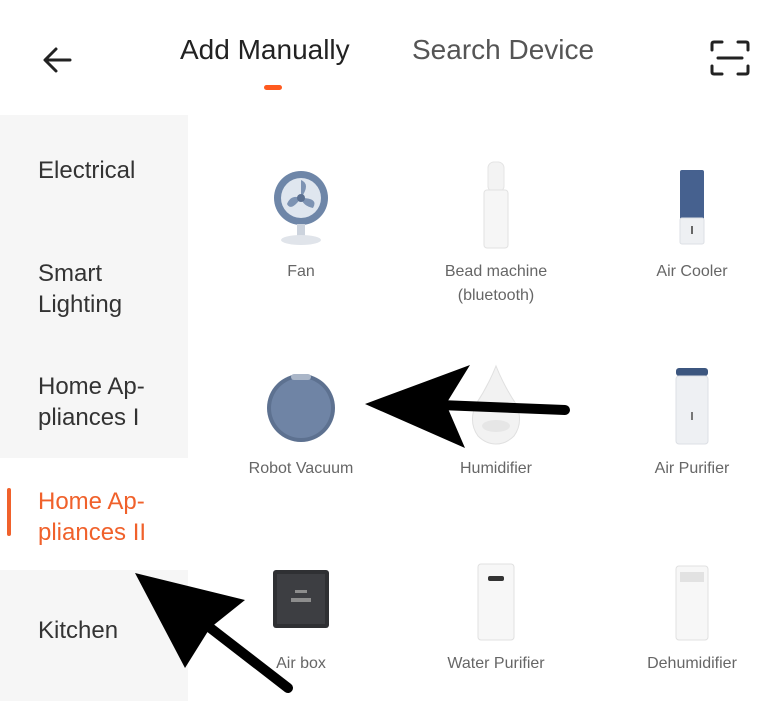 This screenshot has width=776, height=701. Describe the element at coordinates (496, 205) in the screenshot. I see `bead-machine-icon` at that location.